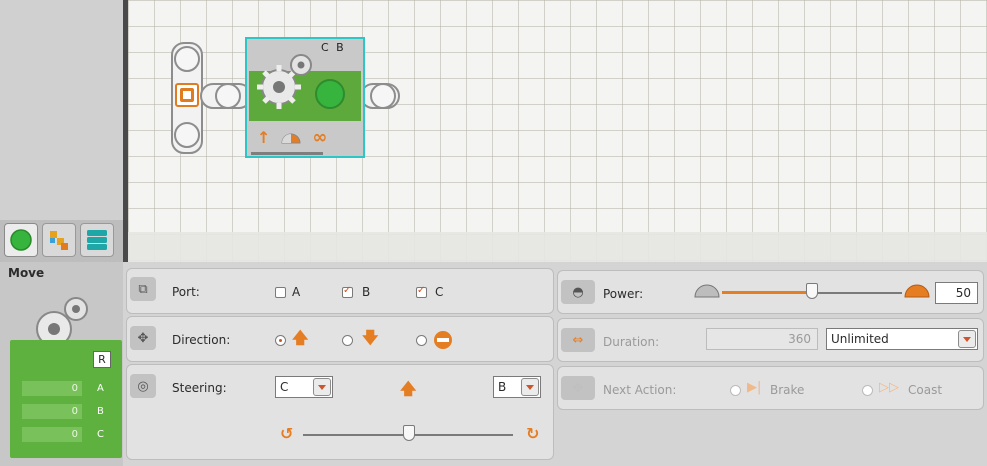 The height and width of the screenshot is (466, 987). I want to click on beam-ring-left, so click(228, 96).